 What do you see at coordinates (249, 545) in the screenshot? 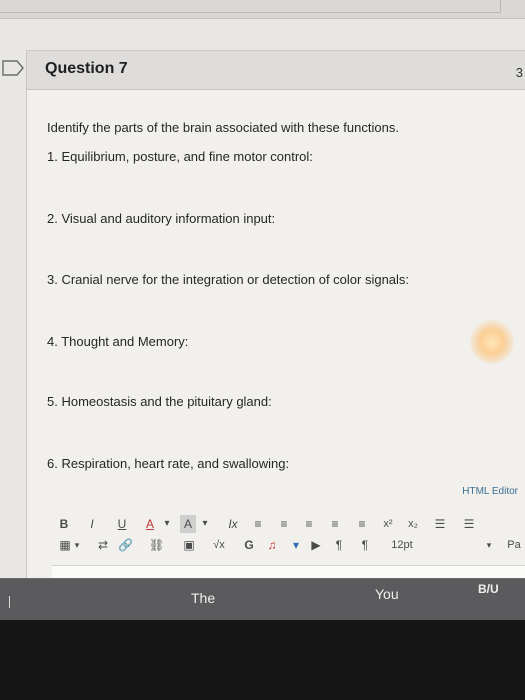
I see `google-apps-icon: G` at bounding box center [249, 545].